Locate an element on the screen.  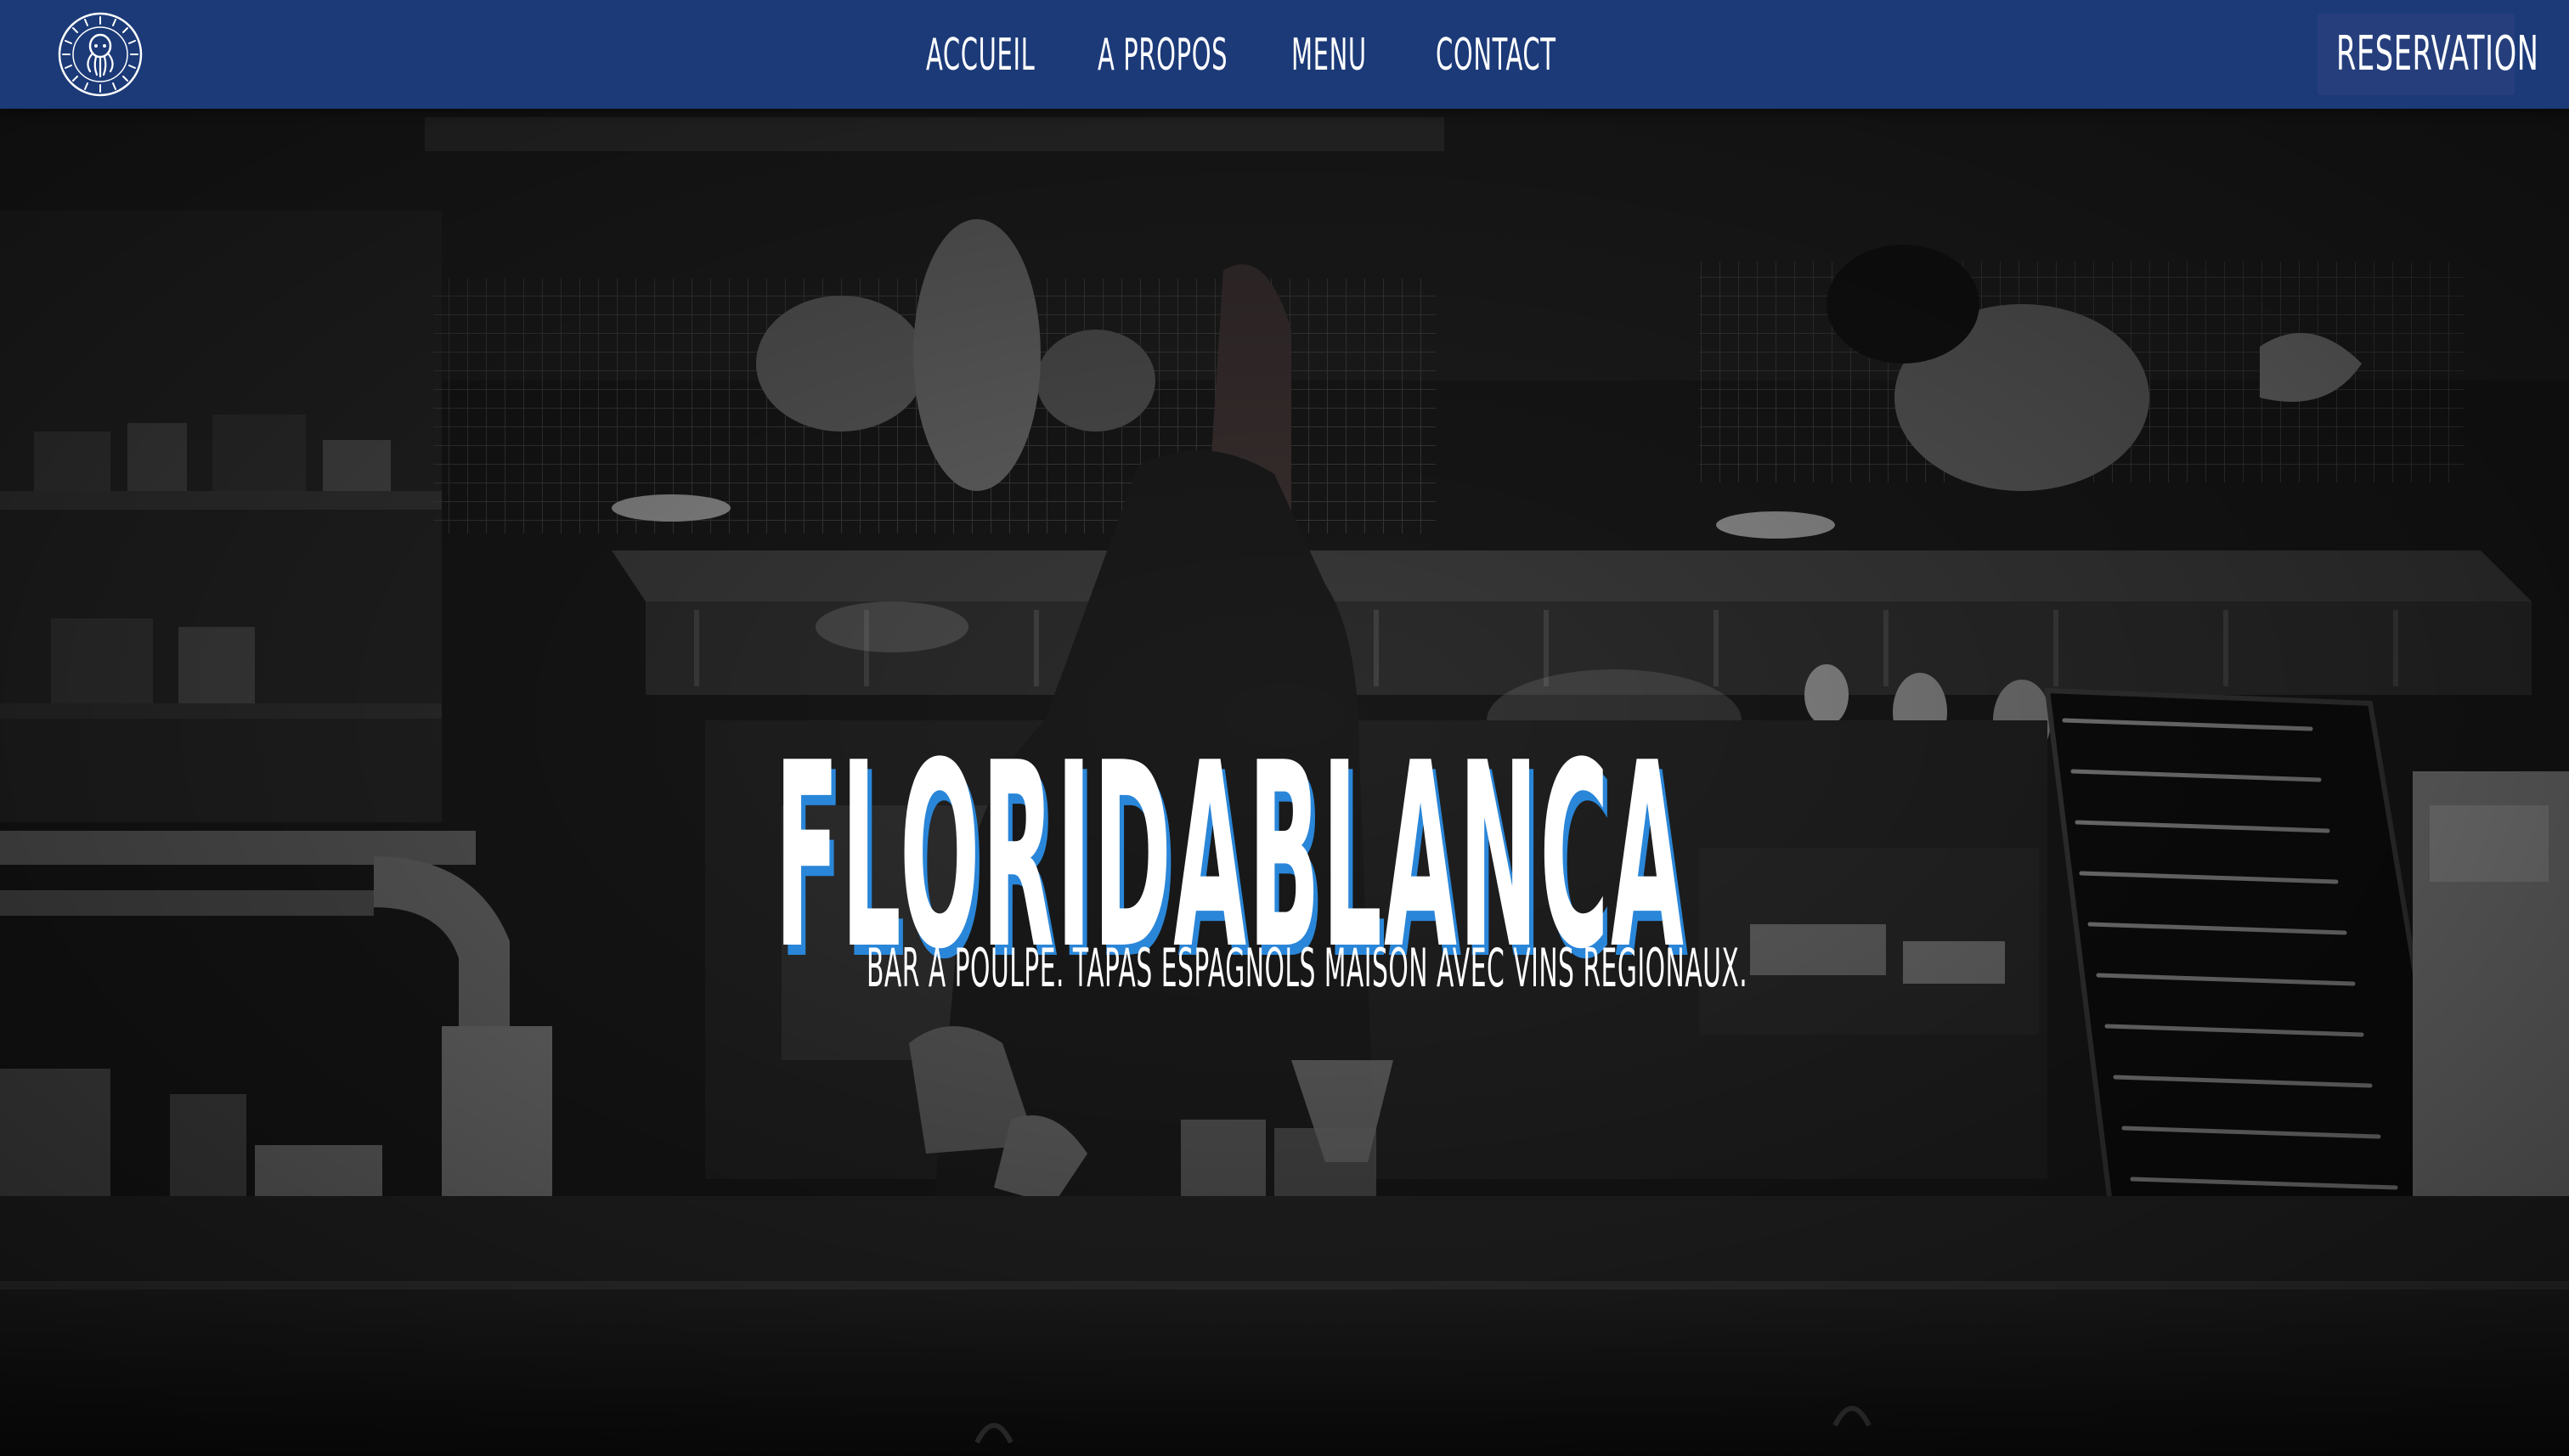
nav-item-accueil: ACCUEIL is located at coordinates (981, 55).